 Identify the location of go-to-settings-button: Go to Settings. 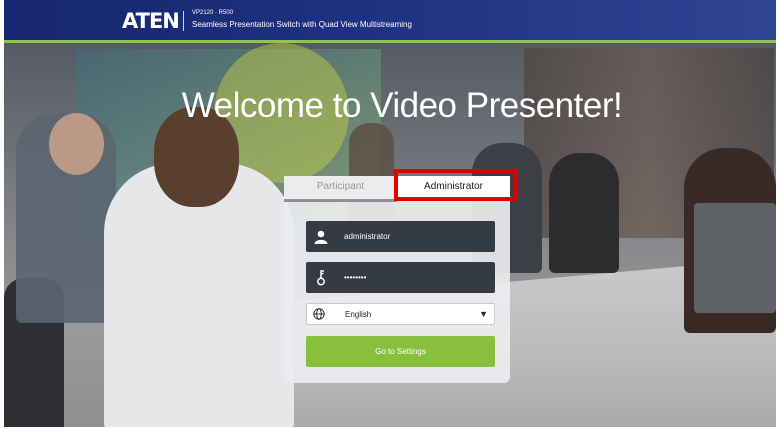
(400, 351).